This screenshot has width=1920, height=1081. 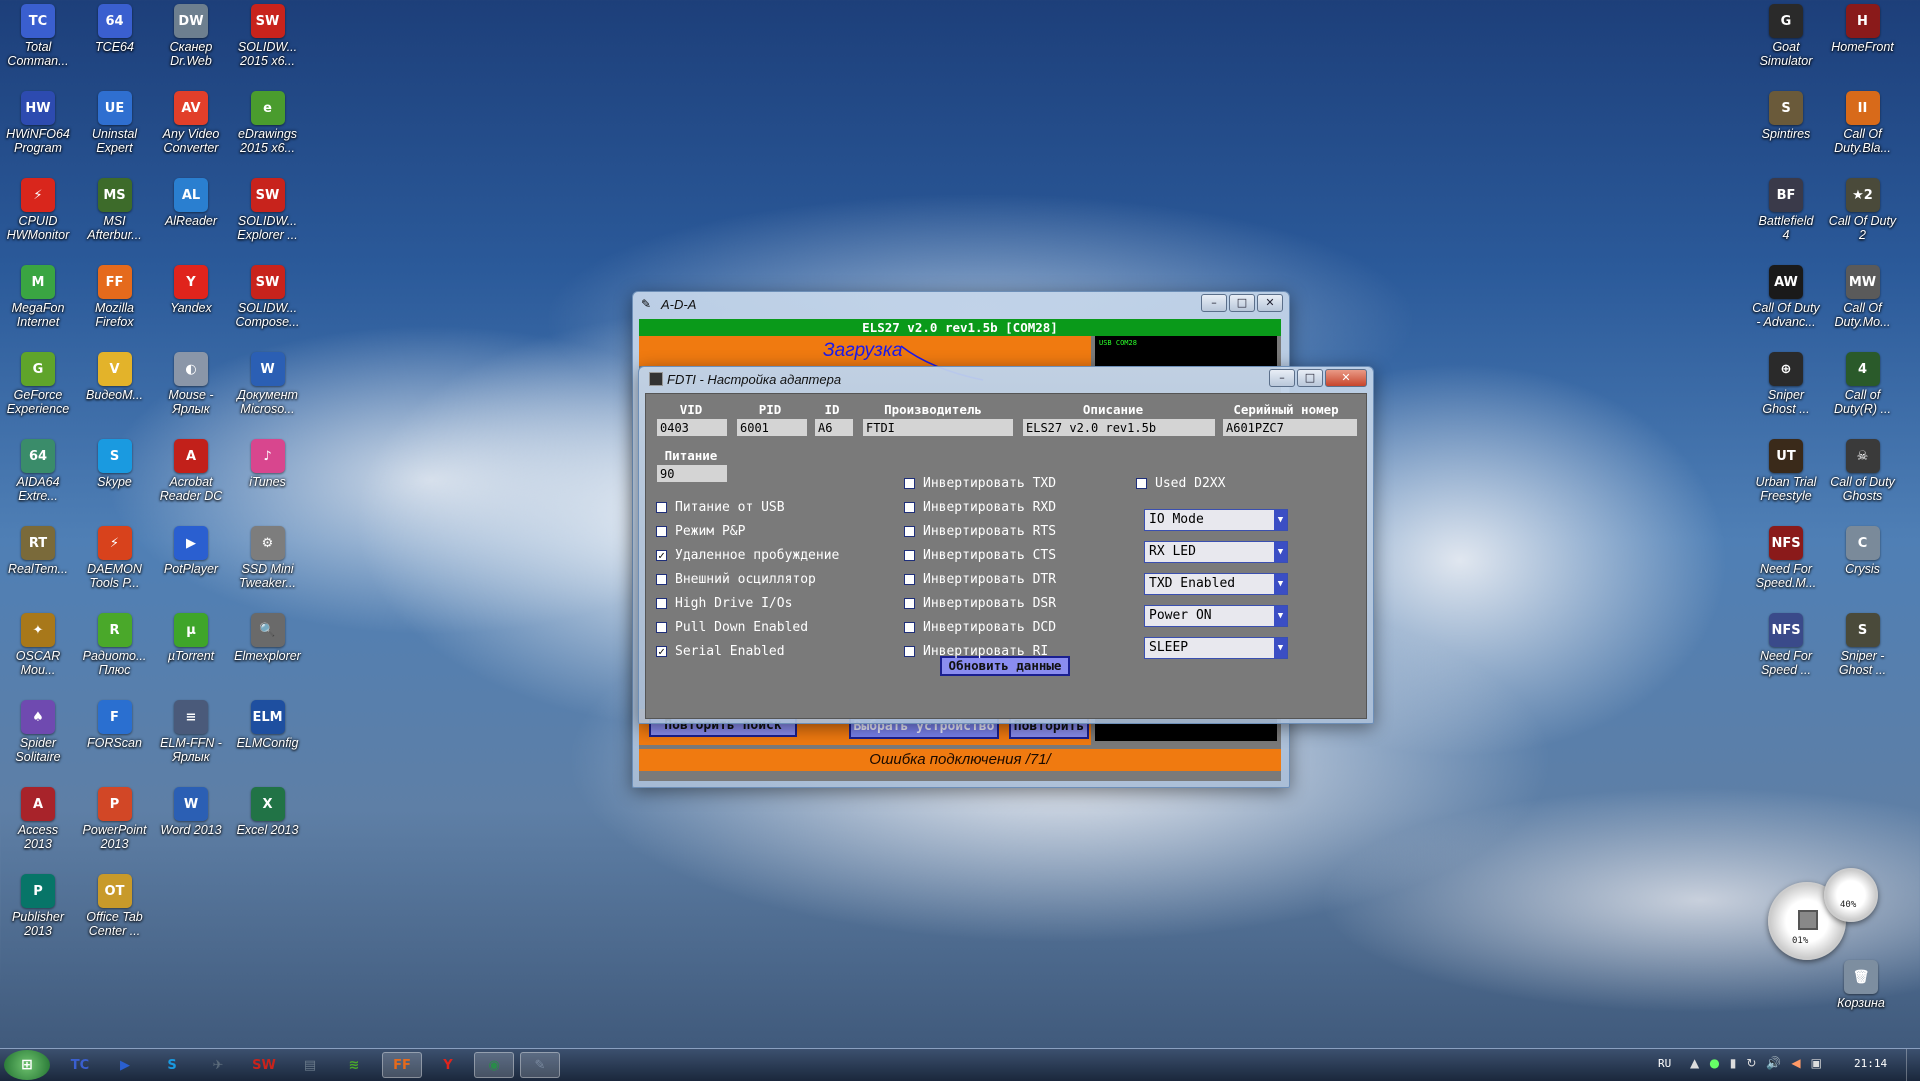 I want to click on power-field: 90, so click(x=692, y=473).